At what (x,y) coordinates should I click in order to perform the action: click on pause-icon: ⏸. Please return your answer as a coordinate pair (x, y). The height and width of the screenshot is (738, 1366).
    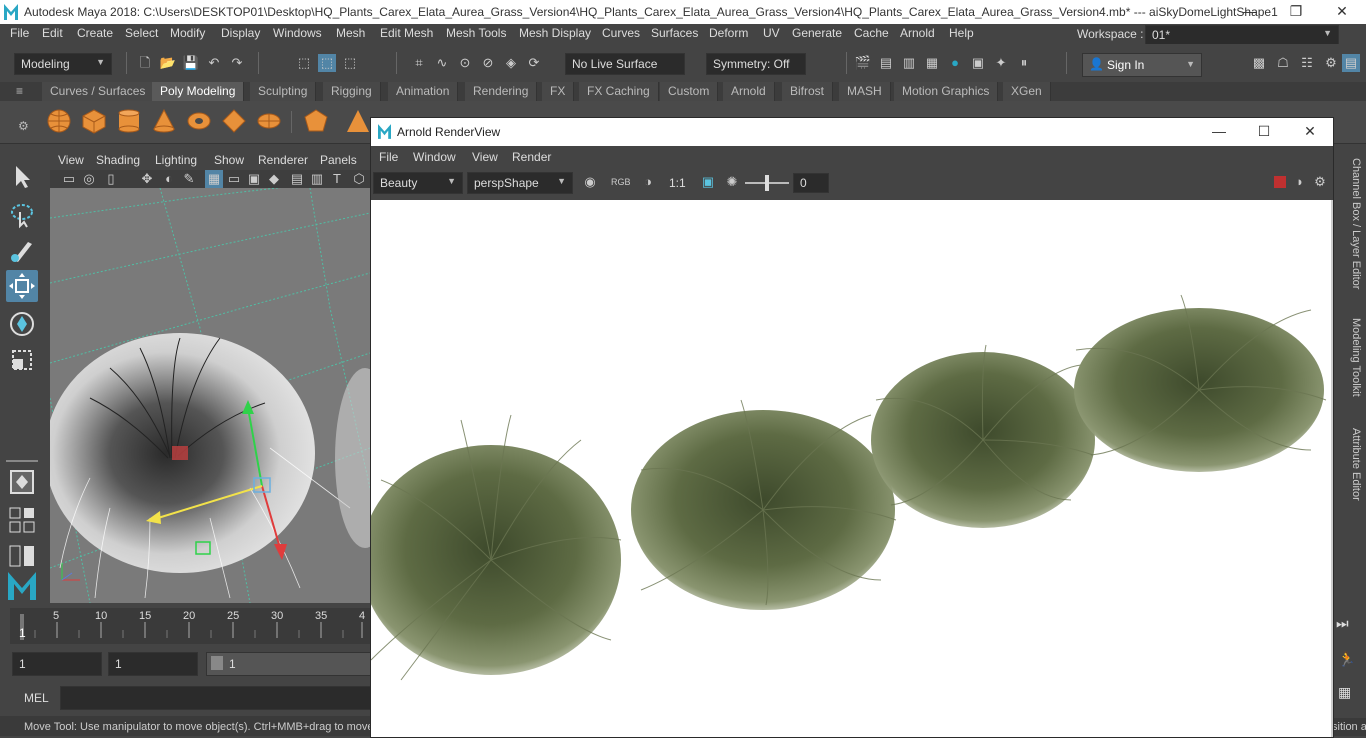
    Looking at the image, I should click on (1024, 63).